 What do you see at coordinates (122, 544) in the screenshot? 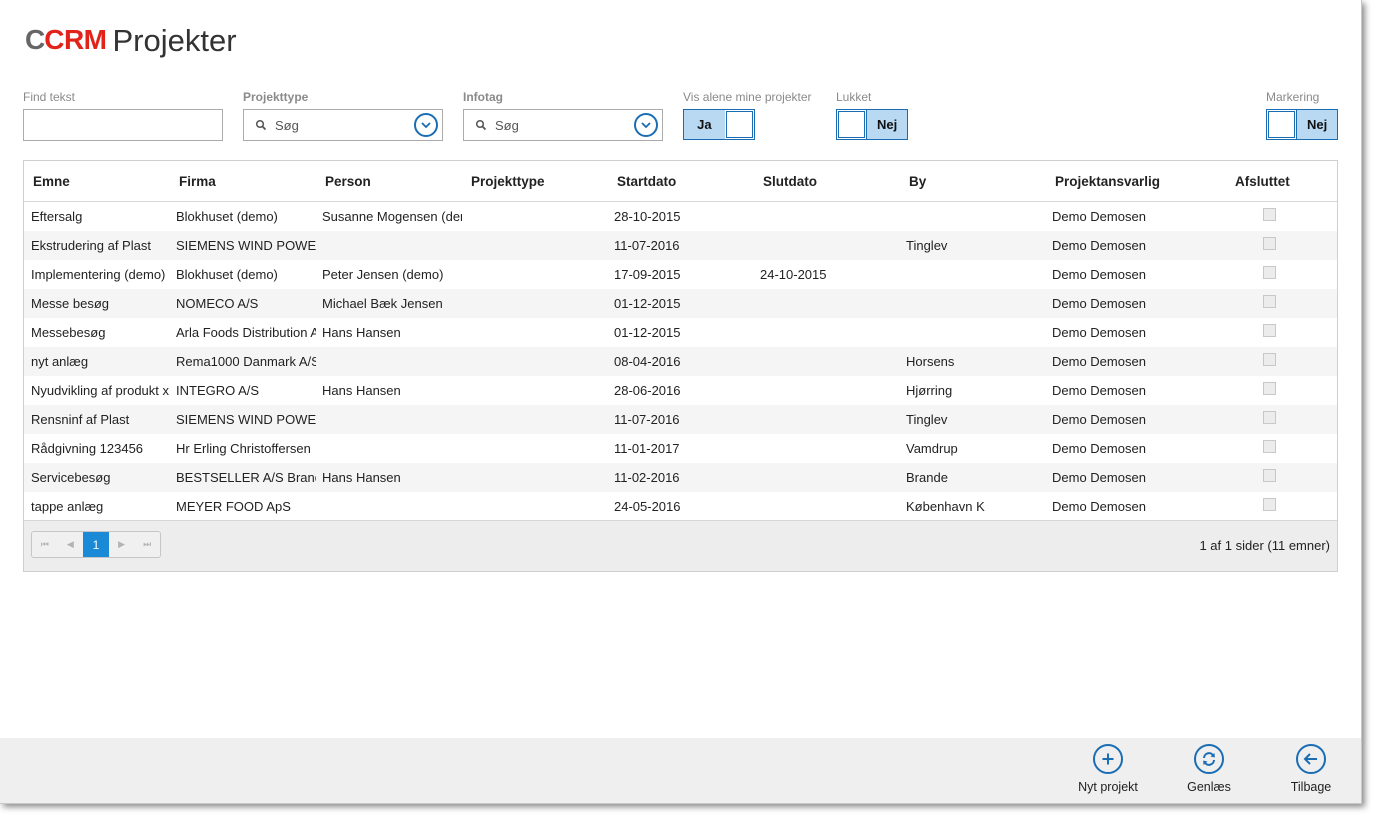
I see `next-page-icon: ▶` at bounding box center [122, 544].